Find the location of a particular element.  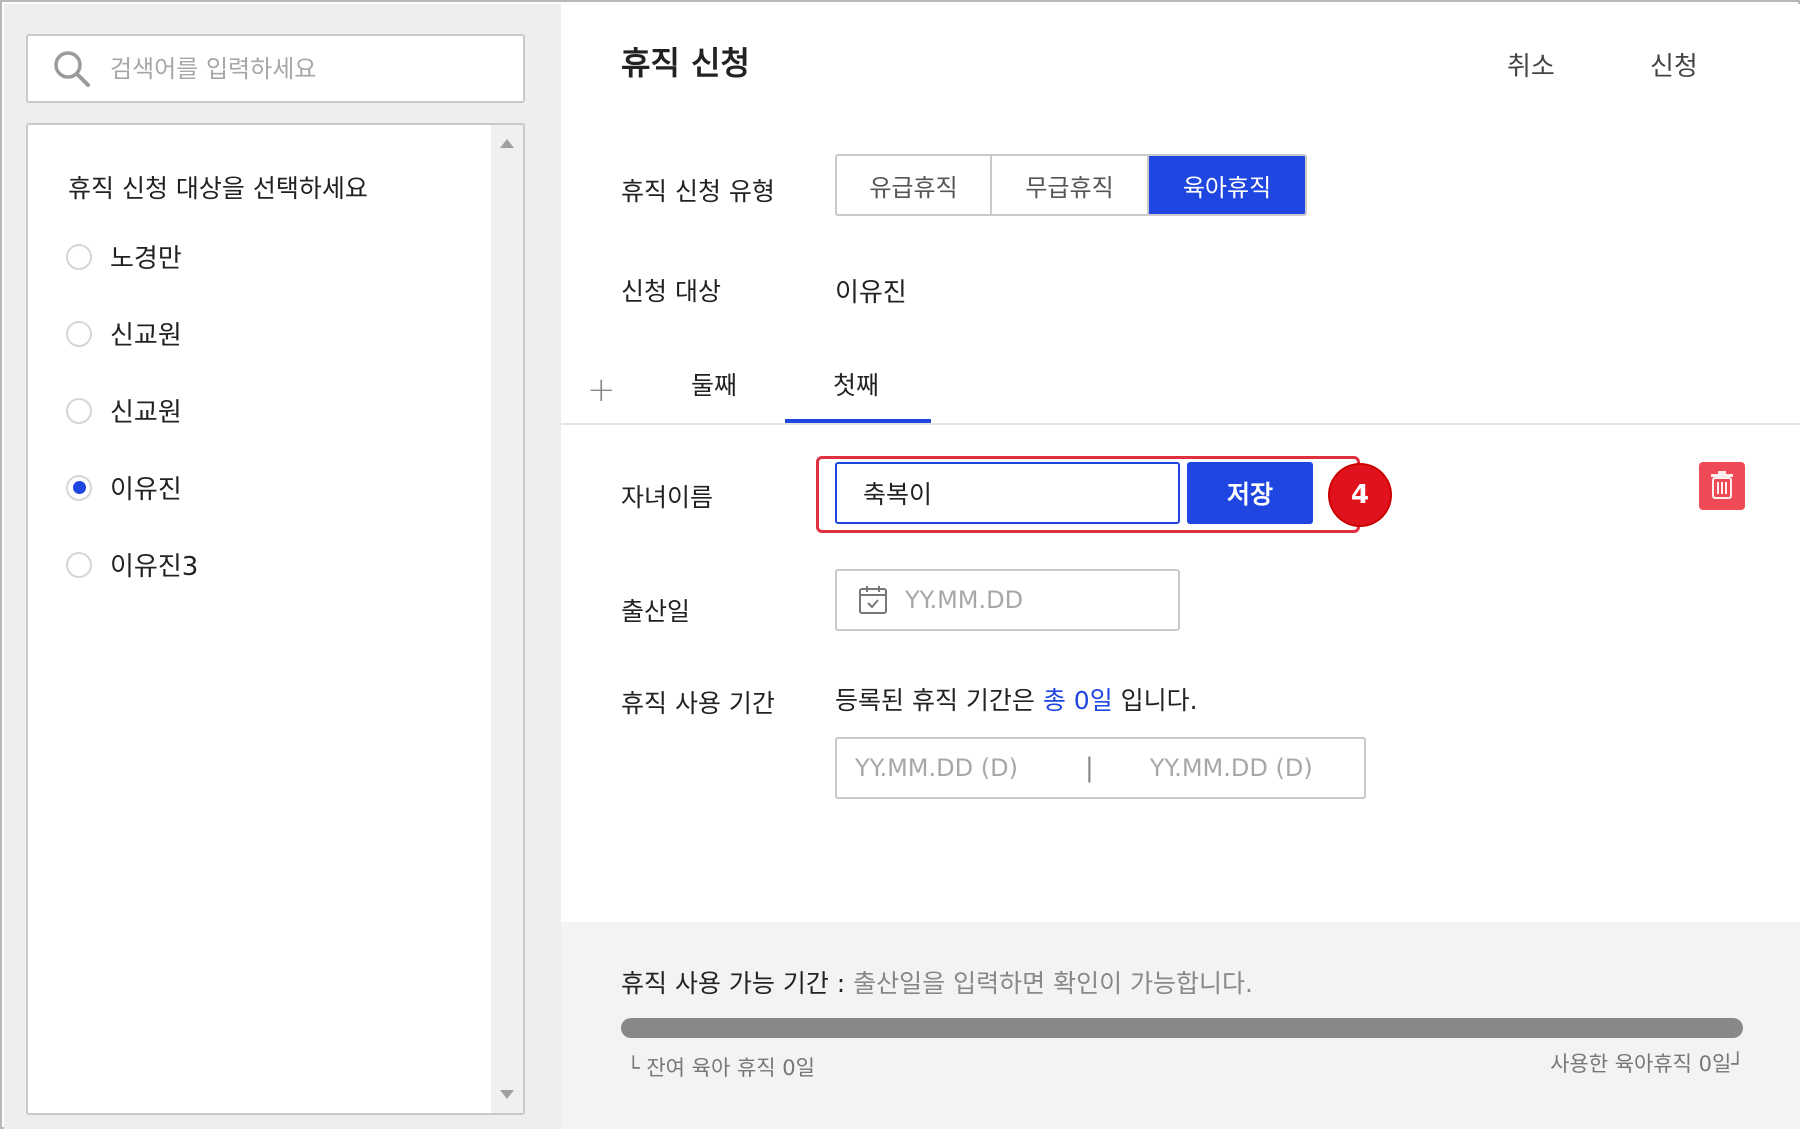

applicant-value: 이유진 is located at coordinates (871, 293).